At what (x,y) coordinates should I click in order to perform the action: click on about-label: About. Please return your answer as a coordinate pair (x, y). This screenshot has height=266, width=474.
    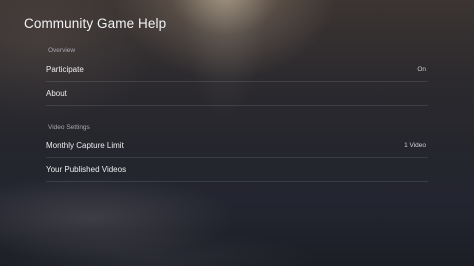
    Looking at the image, I should click on (56, 93).